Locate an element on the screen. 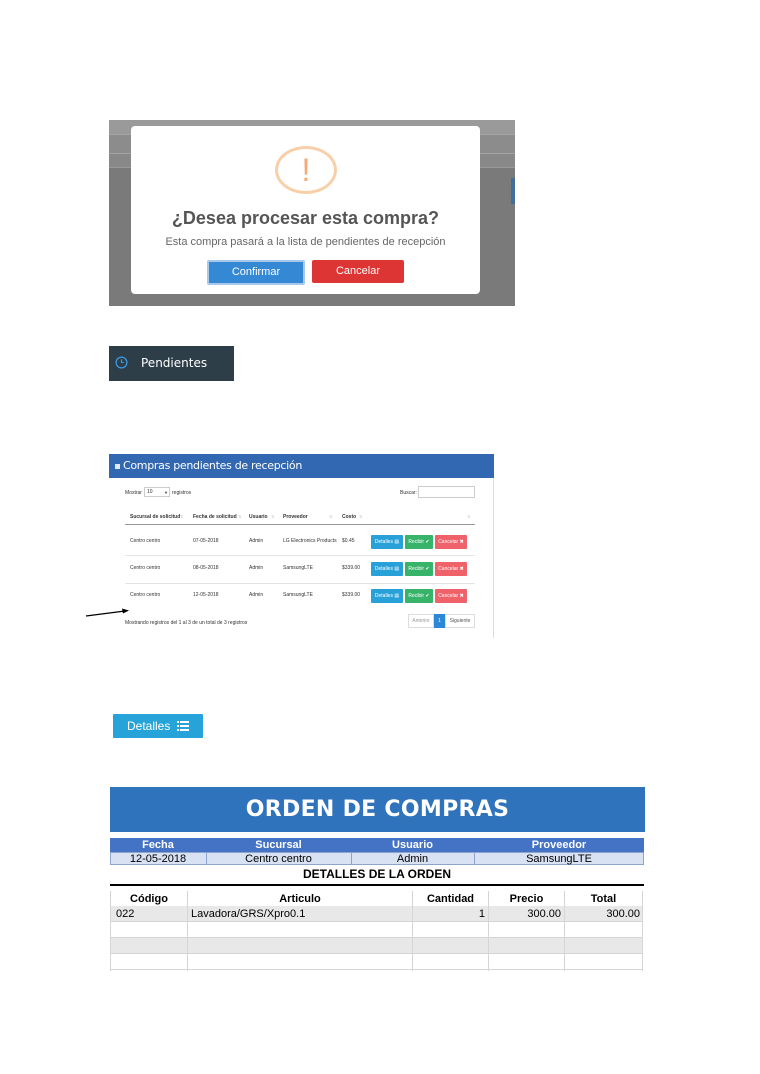 This screenshot has height=1074, width=760. item-header-total: Total is located at coordinates (603, 899).